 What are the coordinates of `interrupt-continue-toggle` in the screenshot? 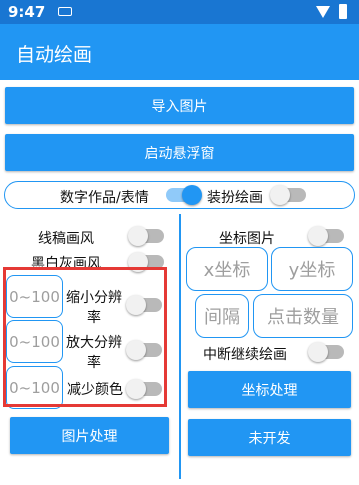 It's located at (326, 352).